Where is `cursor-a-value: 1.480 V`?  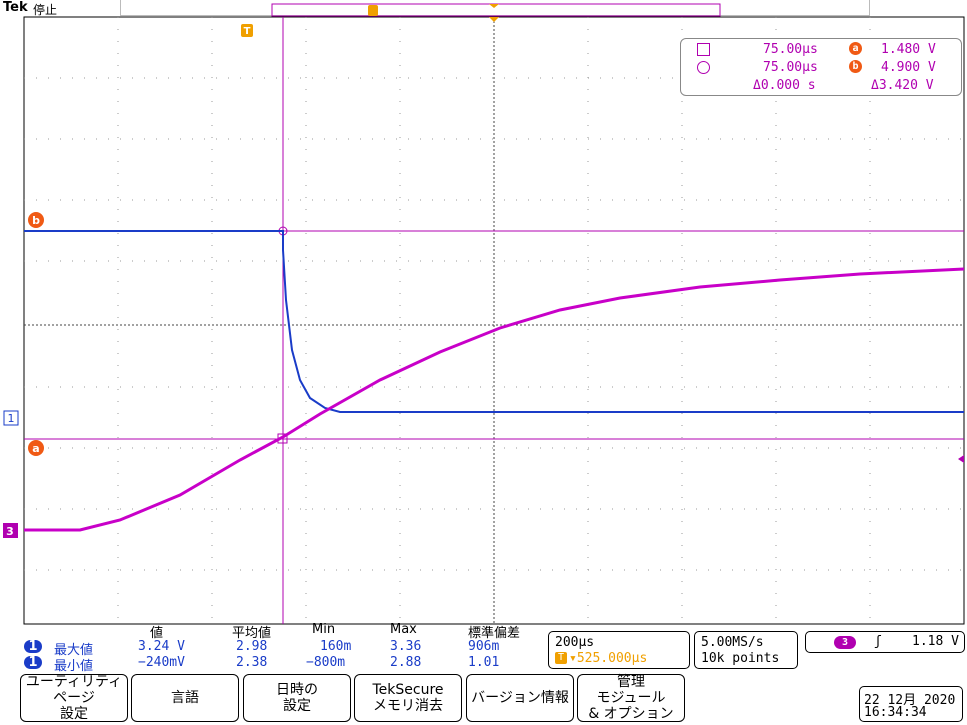
cursor-a-value: 1.480 V is located at coordinates (908, 49).